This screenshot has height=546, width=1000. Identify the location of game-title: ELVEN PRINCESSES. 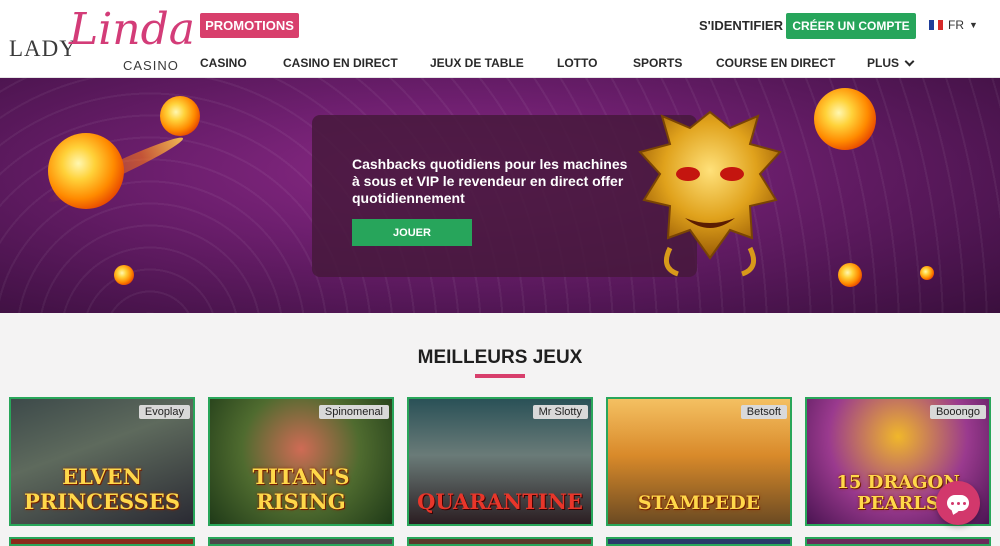
(102, 489).